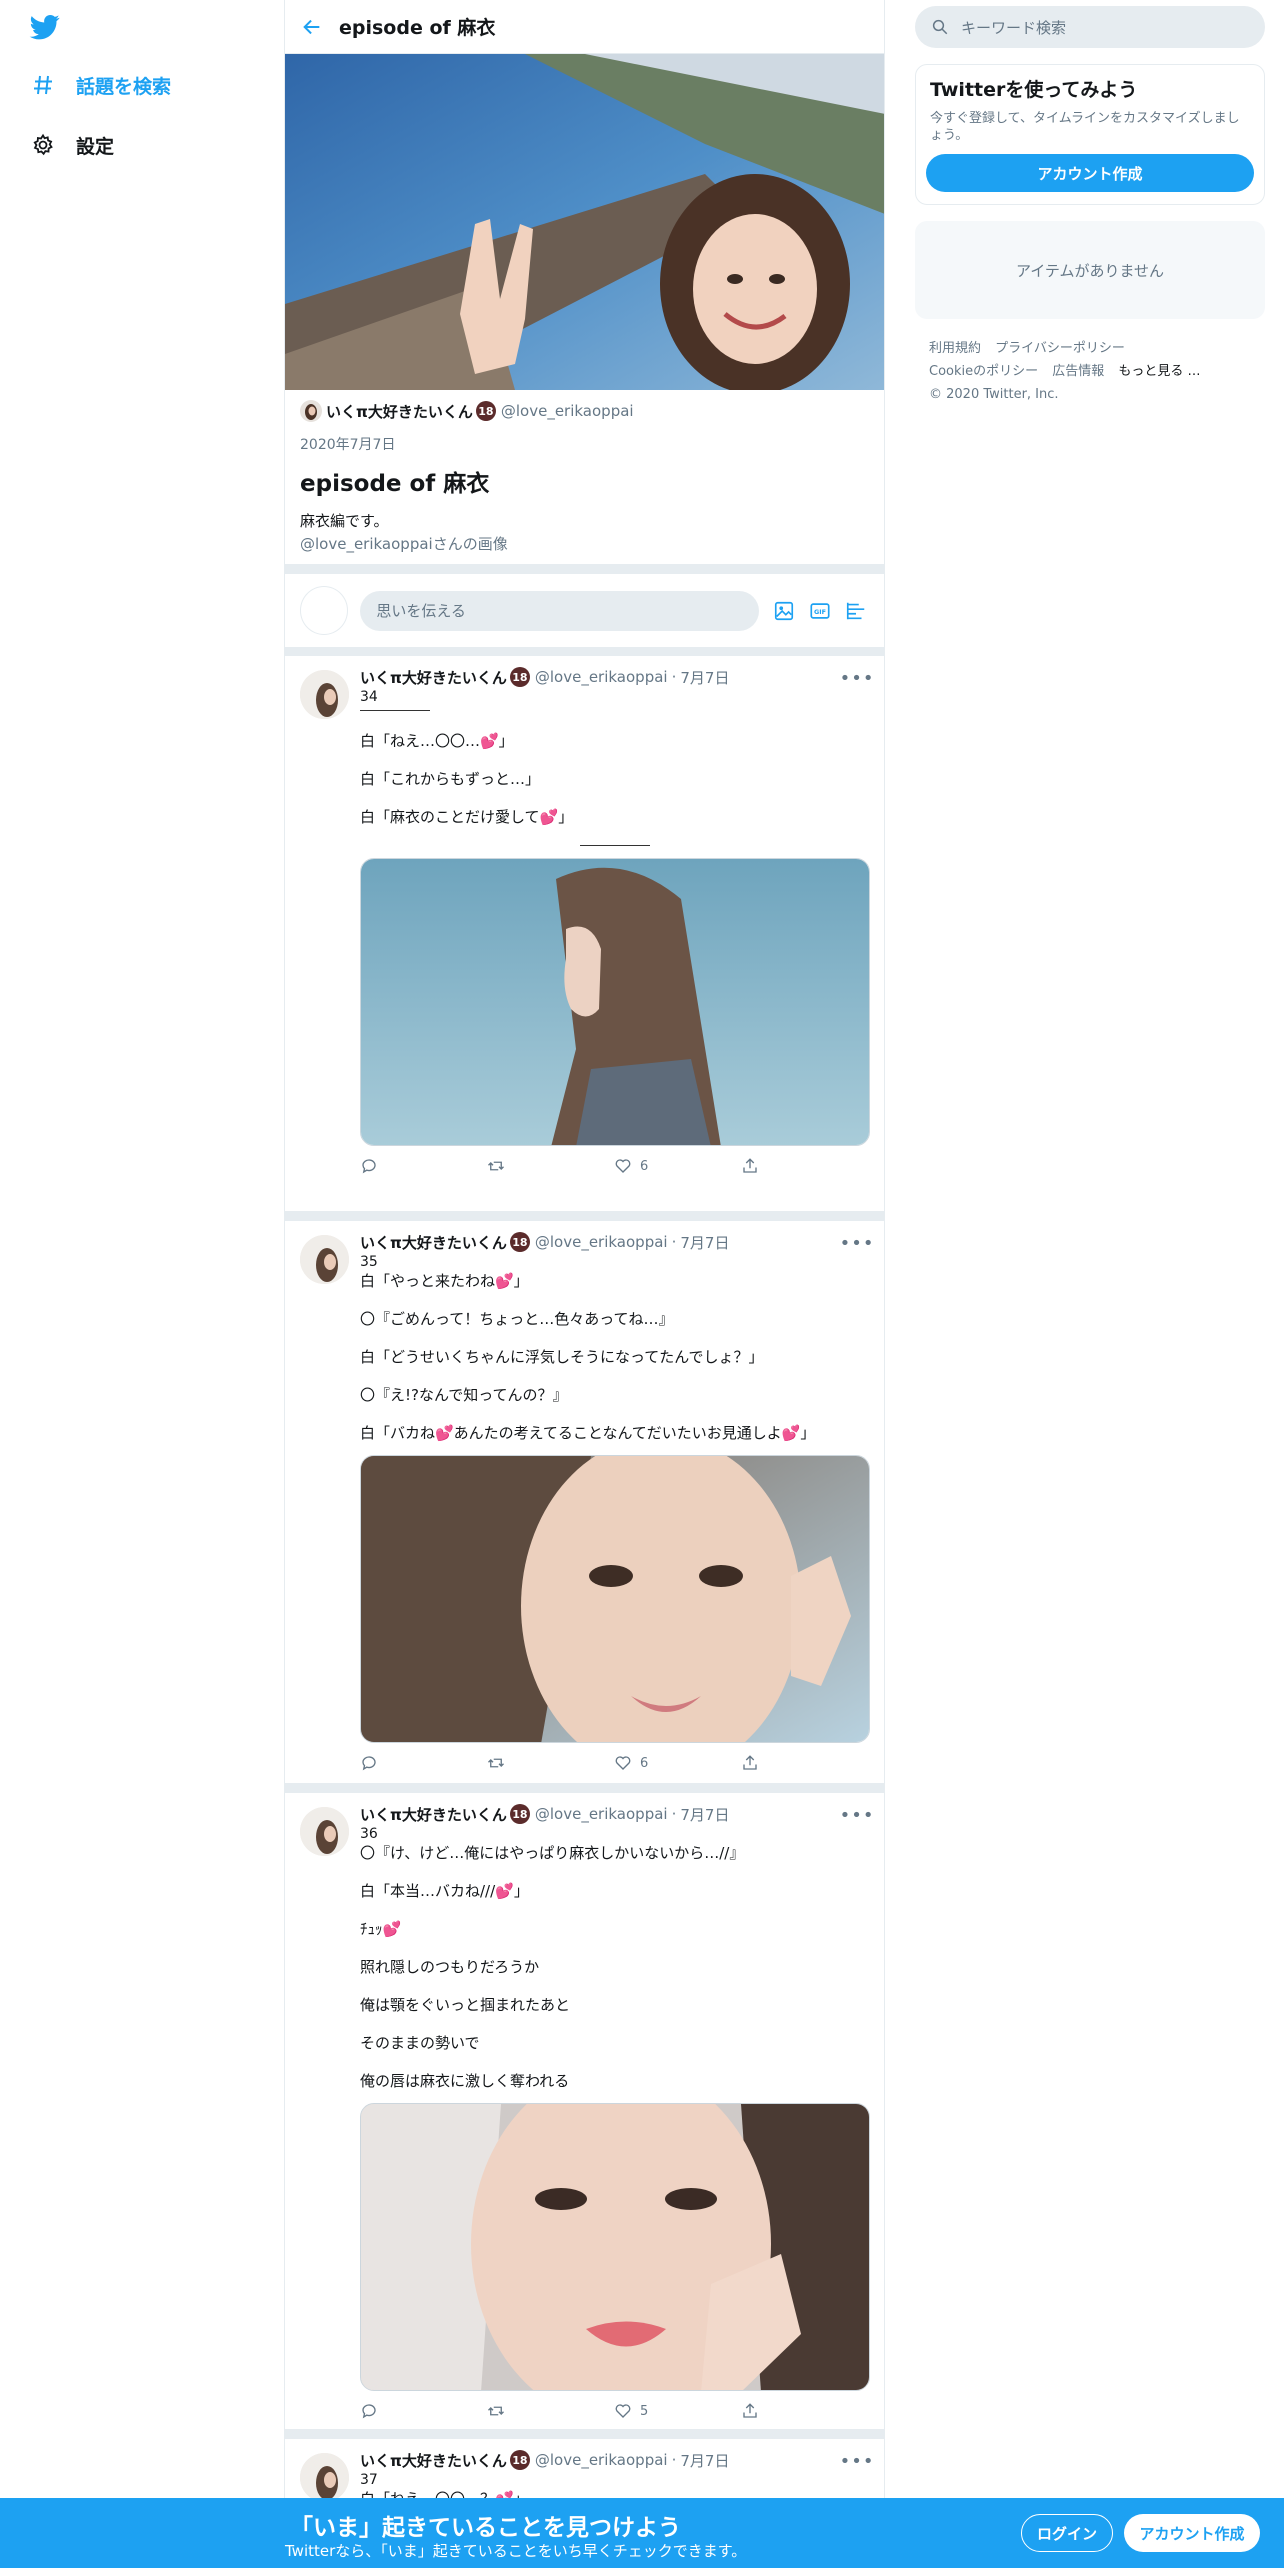 The width and height of the screenshot is (1284, 2568). I want to click on back-arrow-icon, so click(312, 27).